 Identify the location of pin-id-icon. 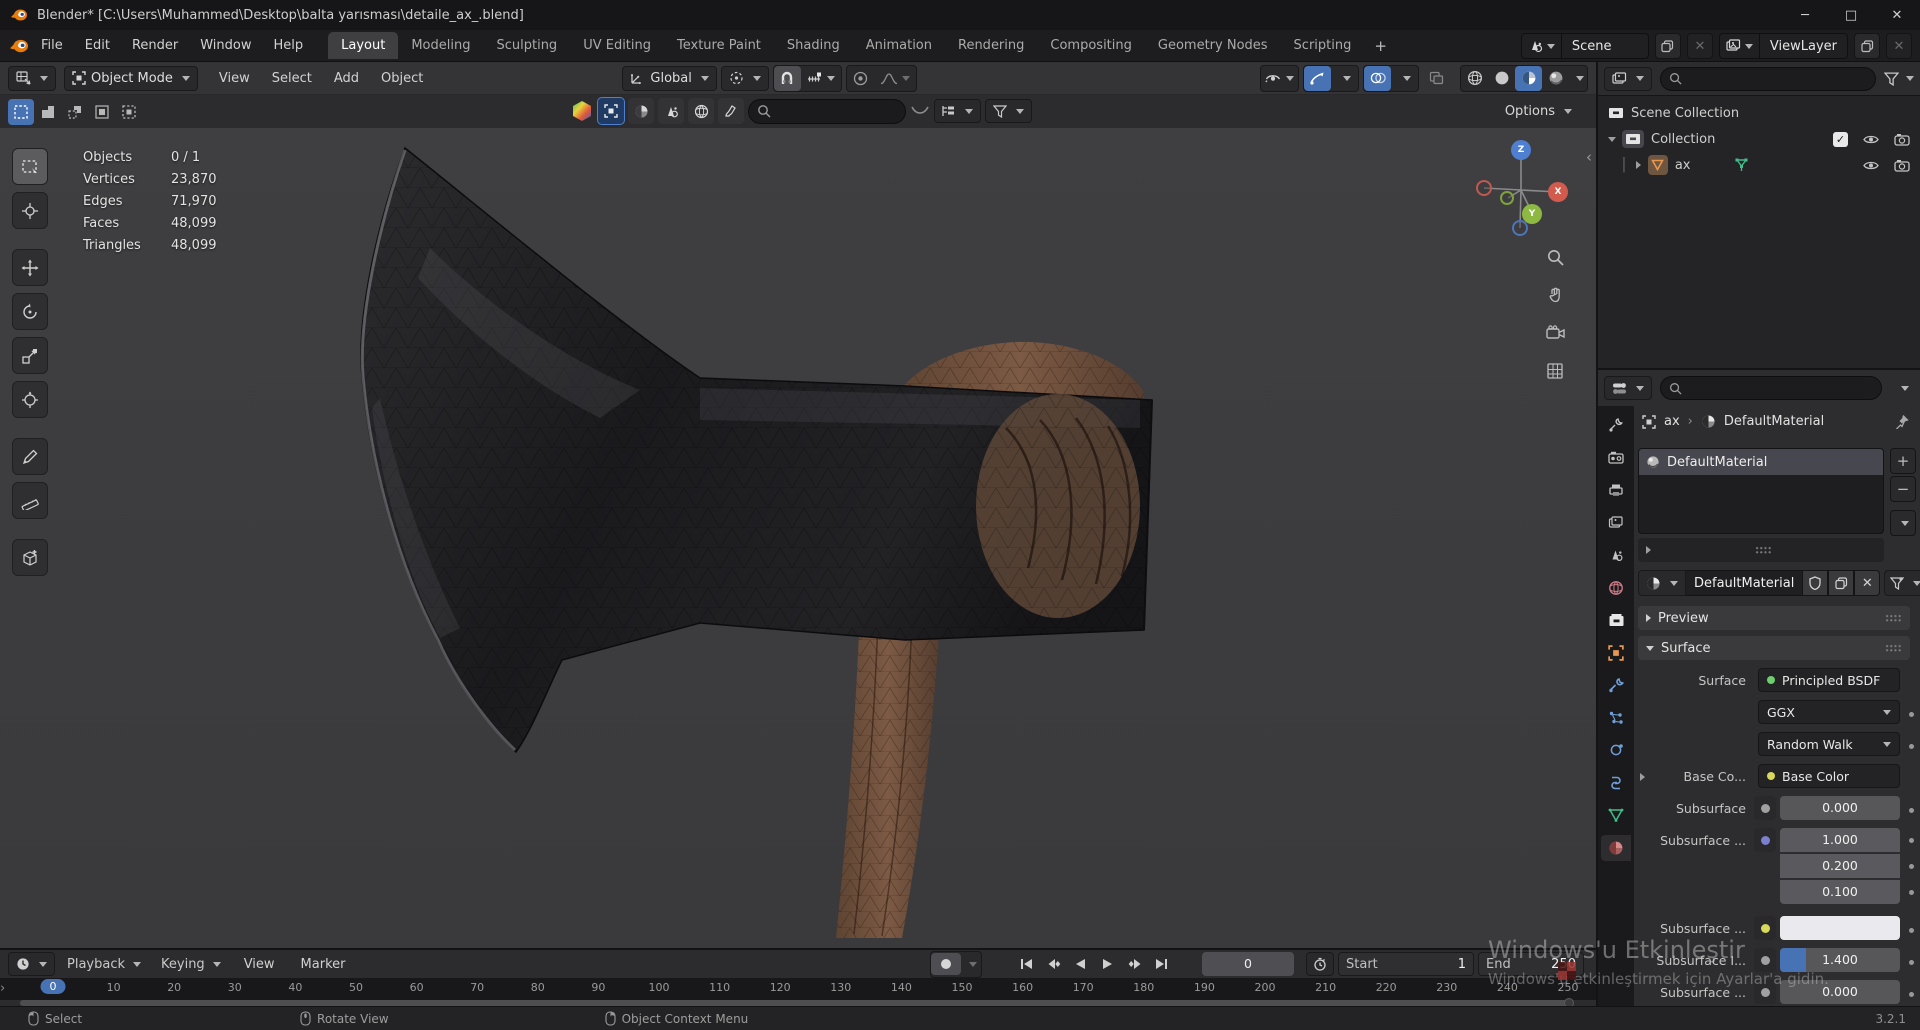
(1901, 421).